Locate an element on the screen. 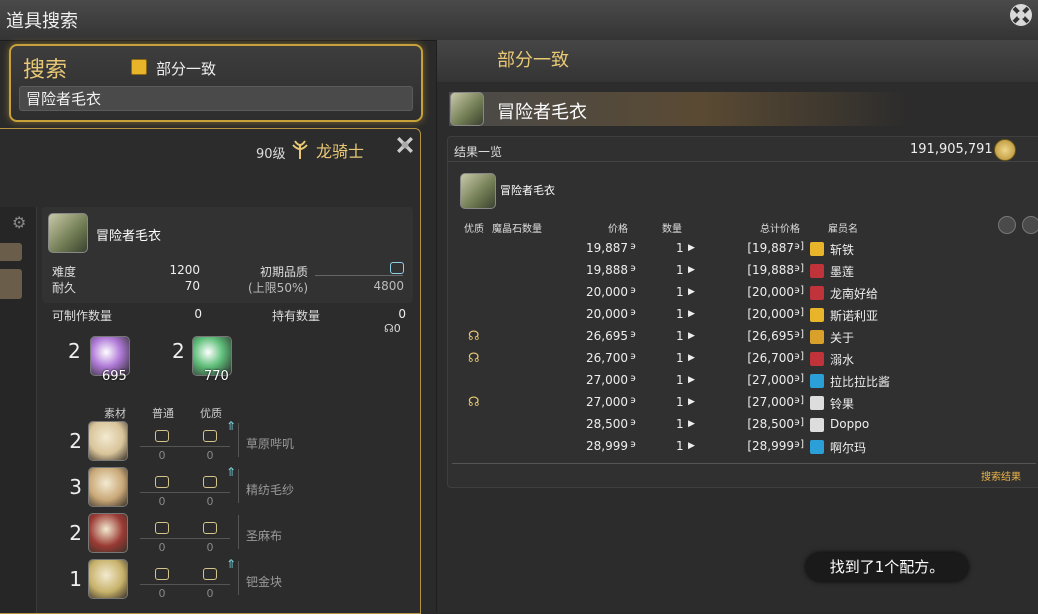 This screenshot has width=1038, height=614. result-item-name: 冒险者毛衣 is located at coordinates (527, 190).